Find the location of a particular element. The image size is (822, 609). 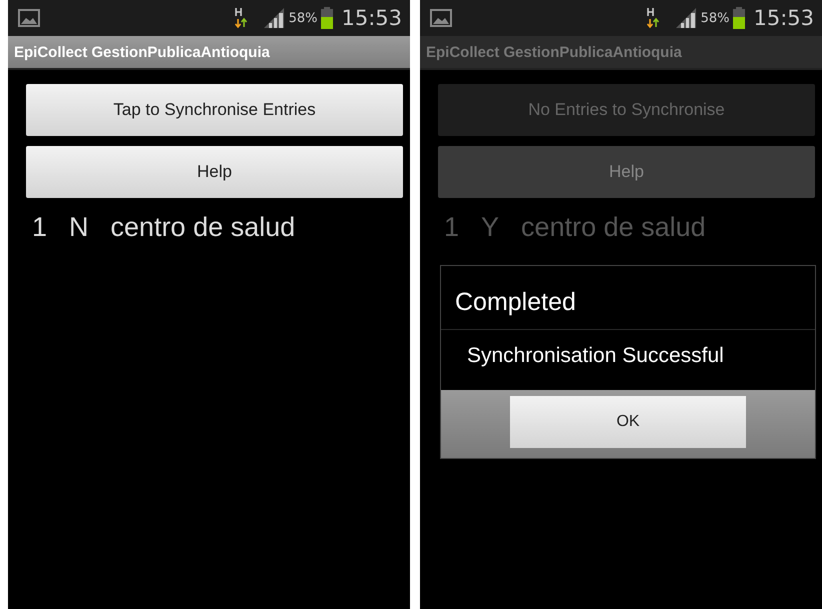

dialog-title: Completed is located at coordinates (628, 298).